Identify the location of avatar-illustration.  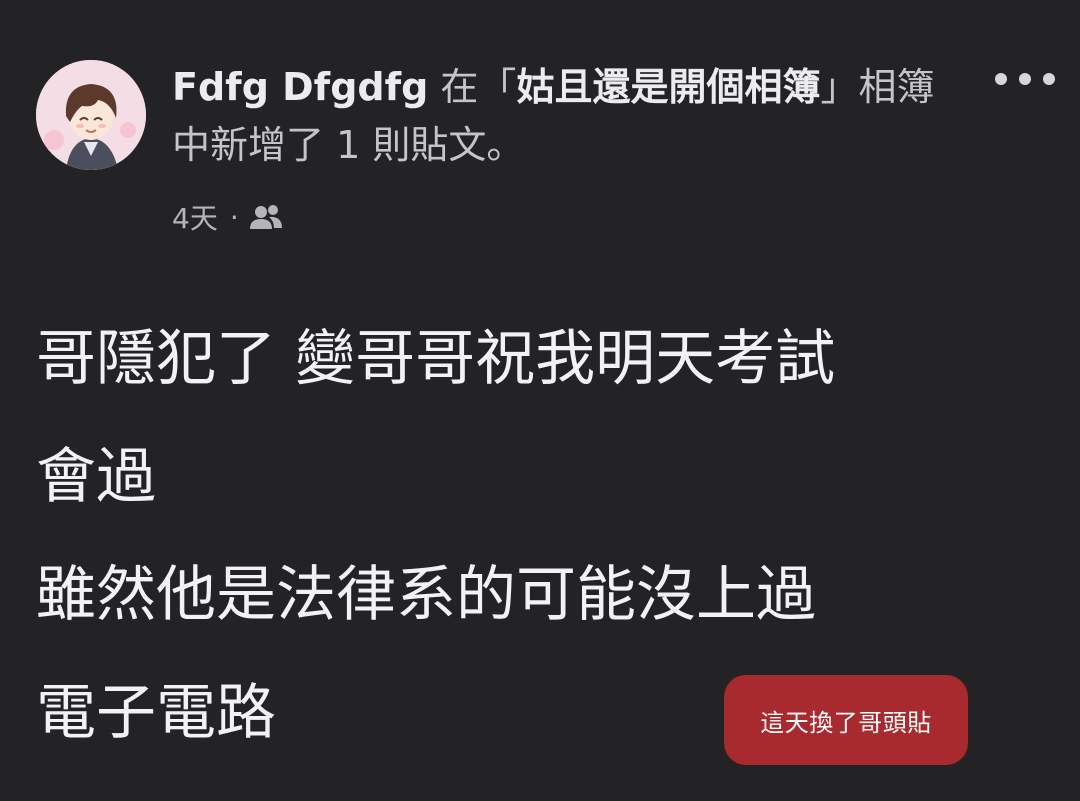
(91, 115).